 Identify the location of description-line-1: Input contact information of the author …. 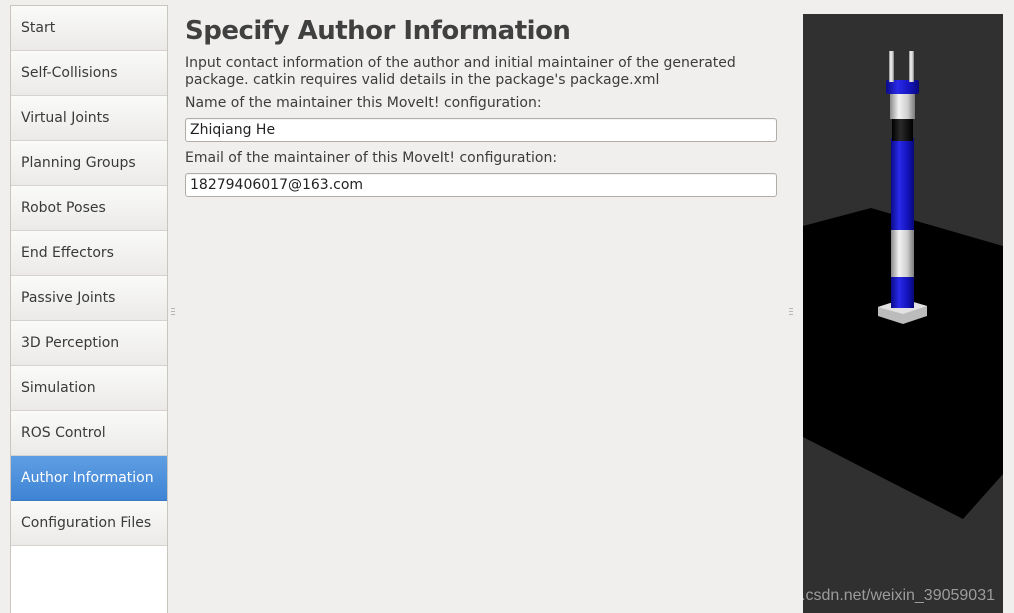
(460, 63).